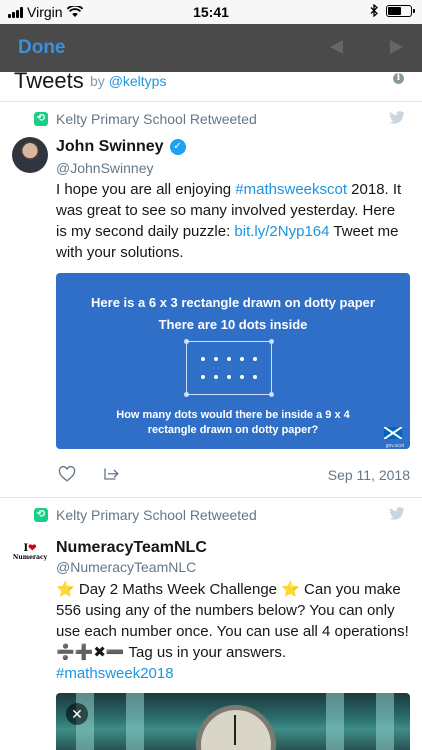 Image resolution: width=422 pixels, height=750 pixels. Describe the element at coordinates (205, 652) in the screenshot. I see `text-part: Tag us in your answers.` at that location.